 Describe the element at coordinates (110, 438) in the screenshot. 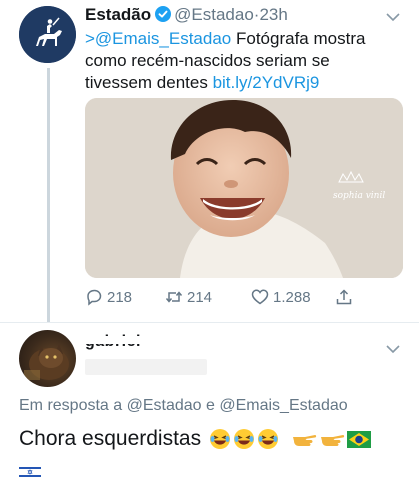

I see `reply-text: Chora esquerdistas` at that location.